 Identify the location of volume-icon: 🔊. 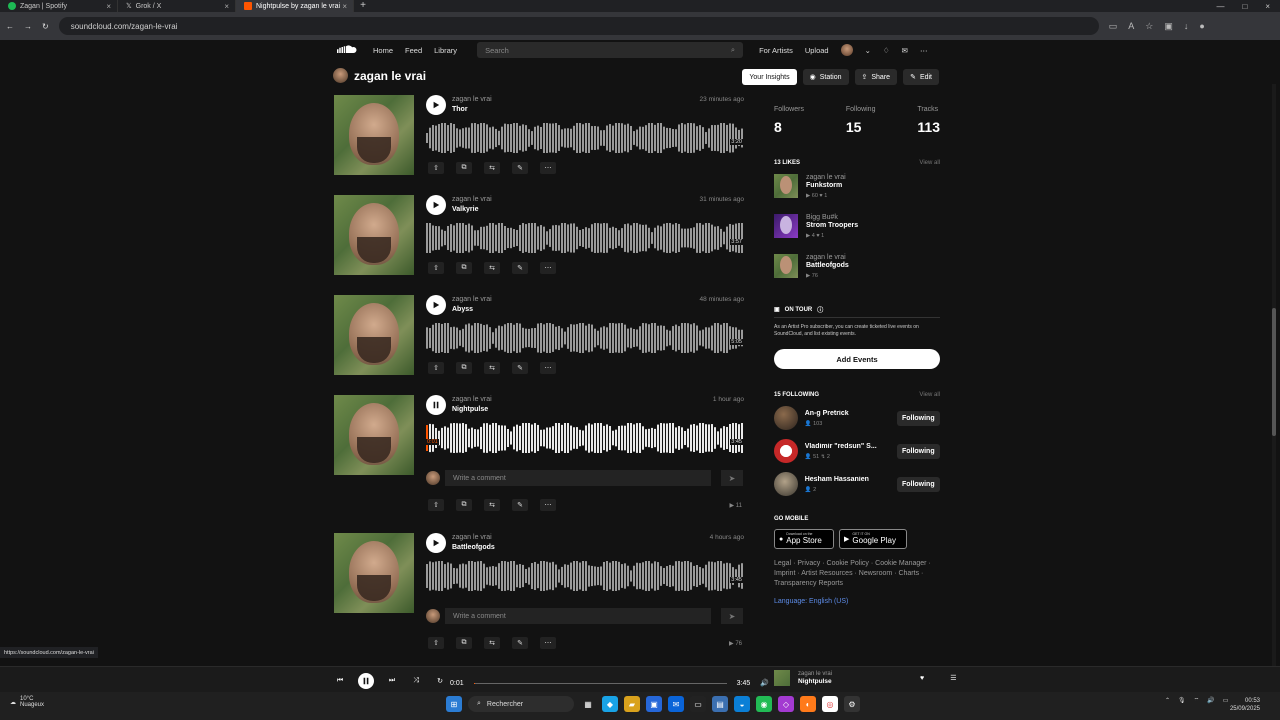
(764, 683).